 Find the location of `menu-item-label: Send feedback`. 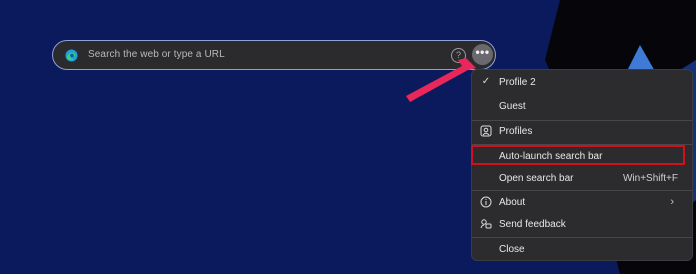

menu-item-label: Send feedback is located at coordinates (532, 224).